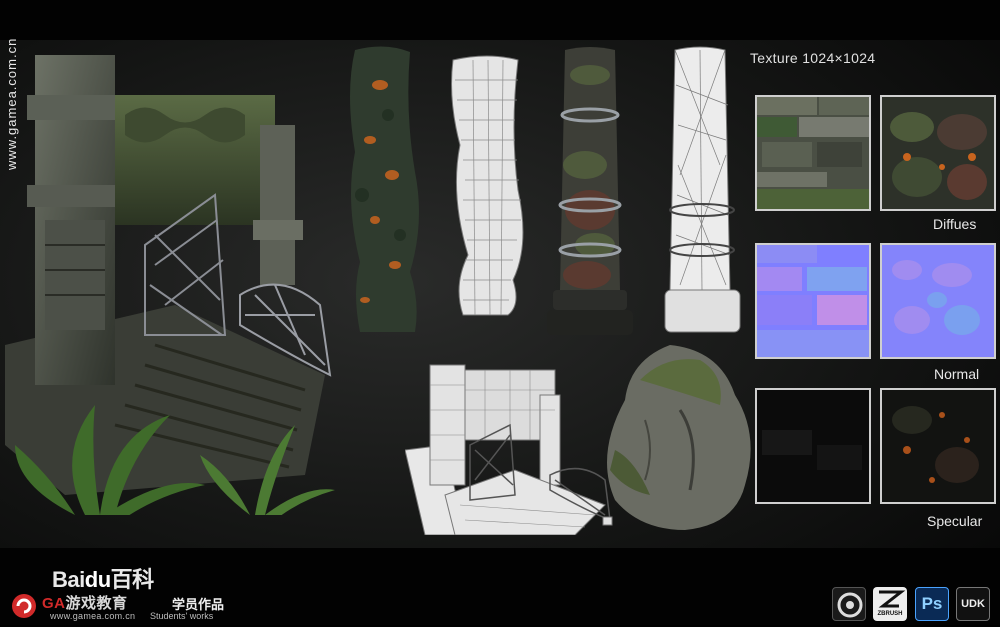 This screenshot has width=1000, height=627. What do you see at coordinates (509, 449) in the screenshot?
I see `wireframe-temple-model` at bounding box center [509, 449].